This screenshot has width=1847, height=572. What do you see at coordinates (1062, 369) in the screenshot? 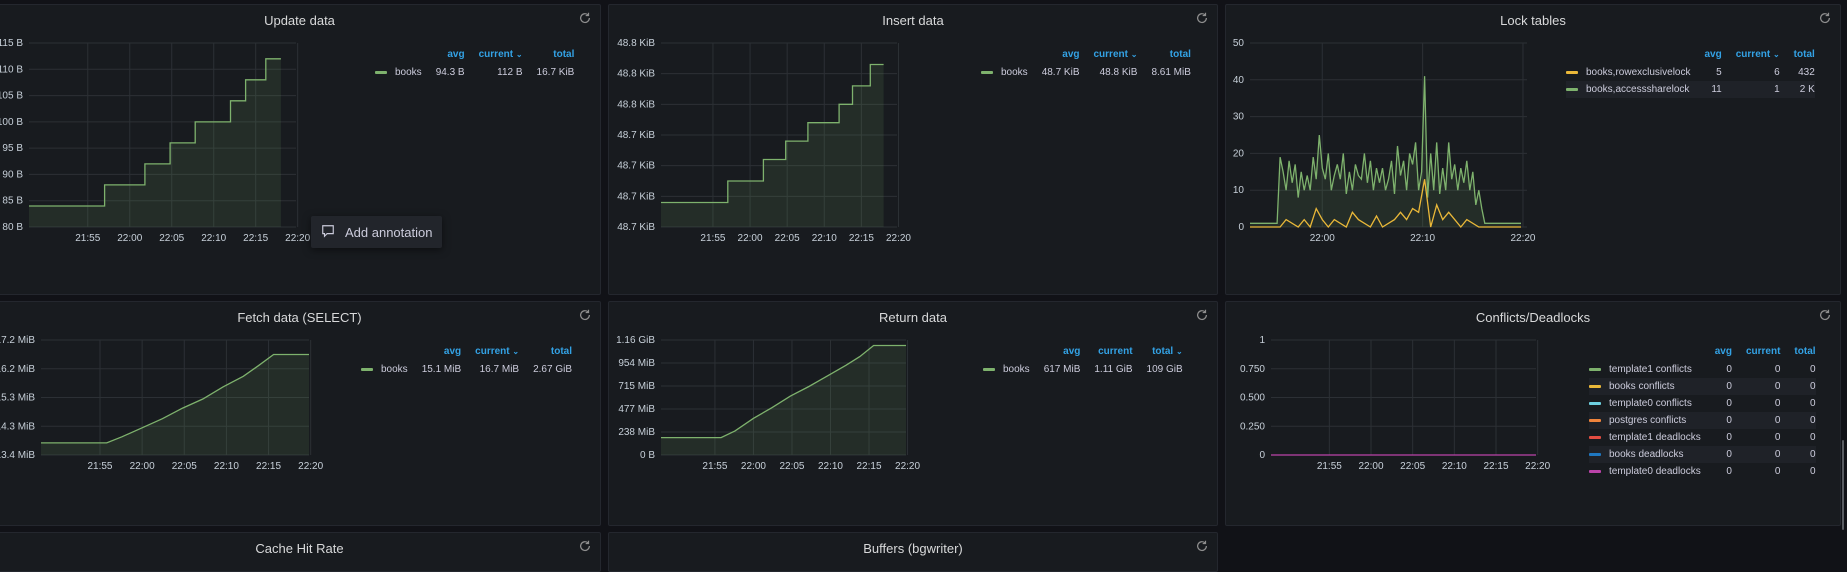
I see `legend-avg-value: 617 MiB` at bounding box center [1062, 369].